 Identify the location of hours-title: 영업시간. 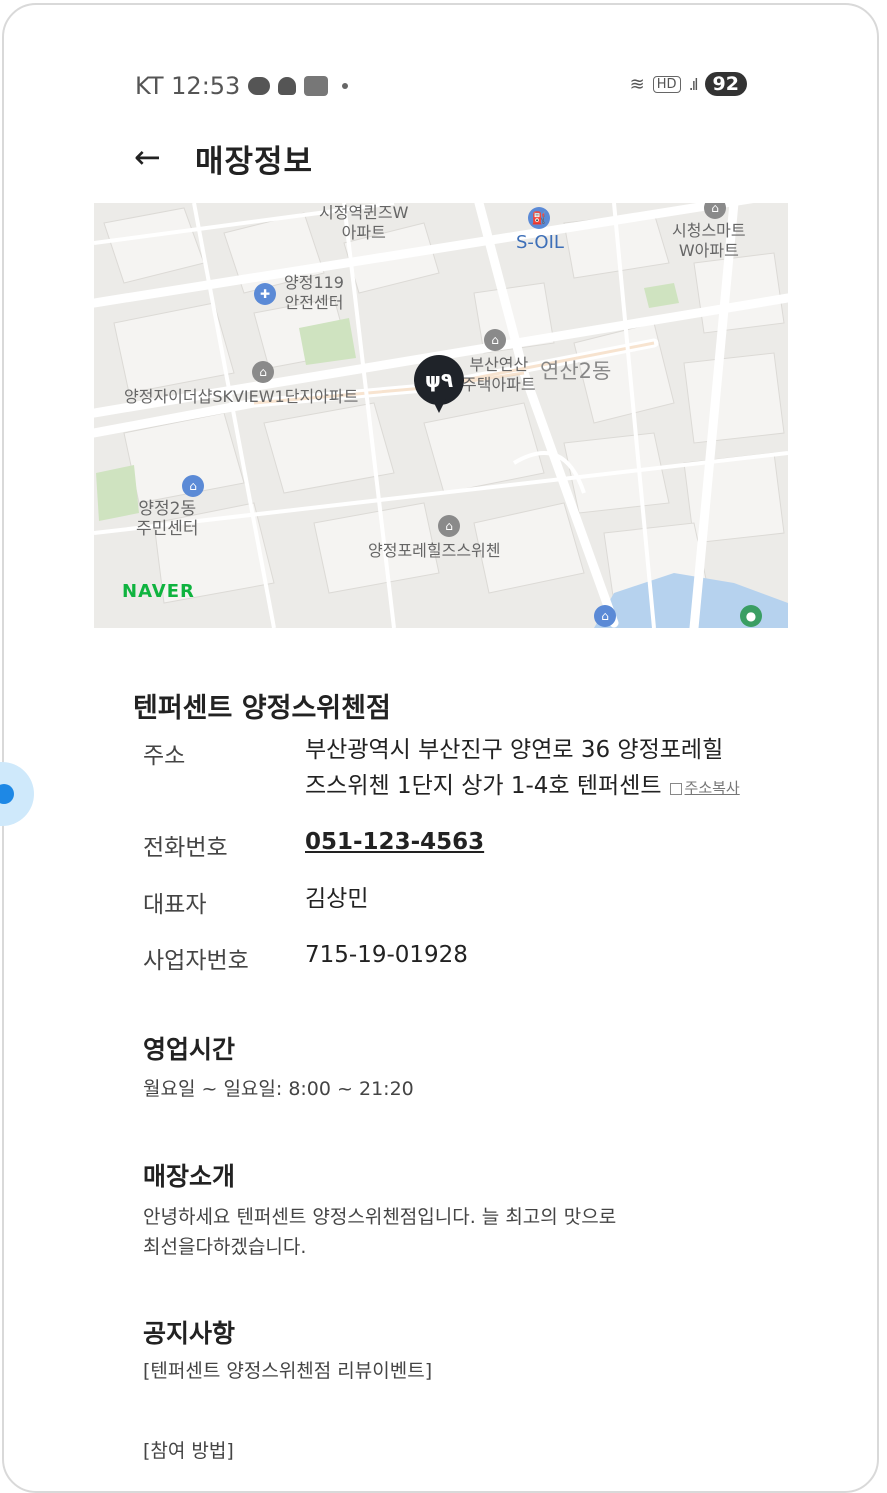
(189, 1049).